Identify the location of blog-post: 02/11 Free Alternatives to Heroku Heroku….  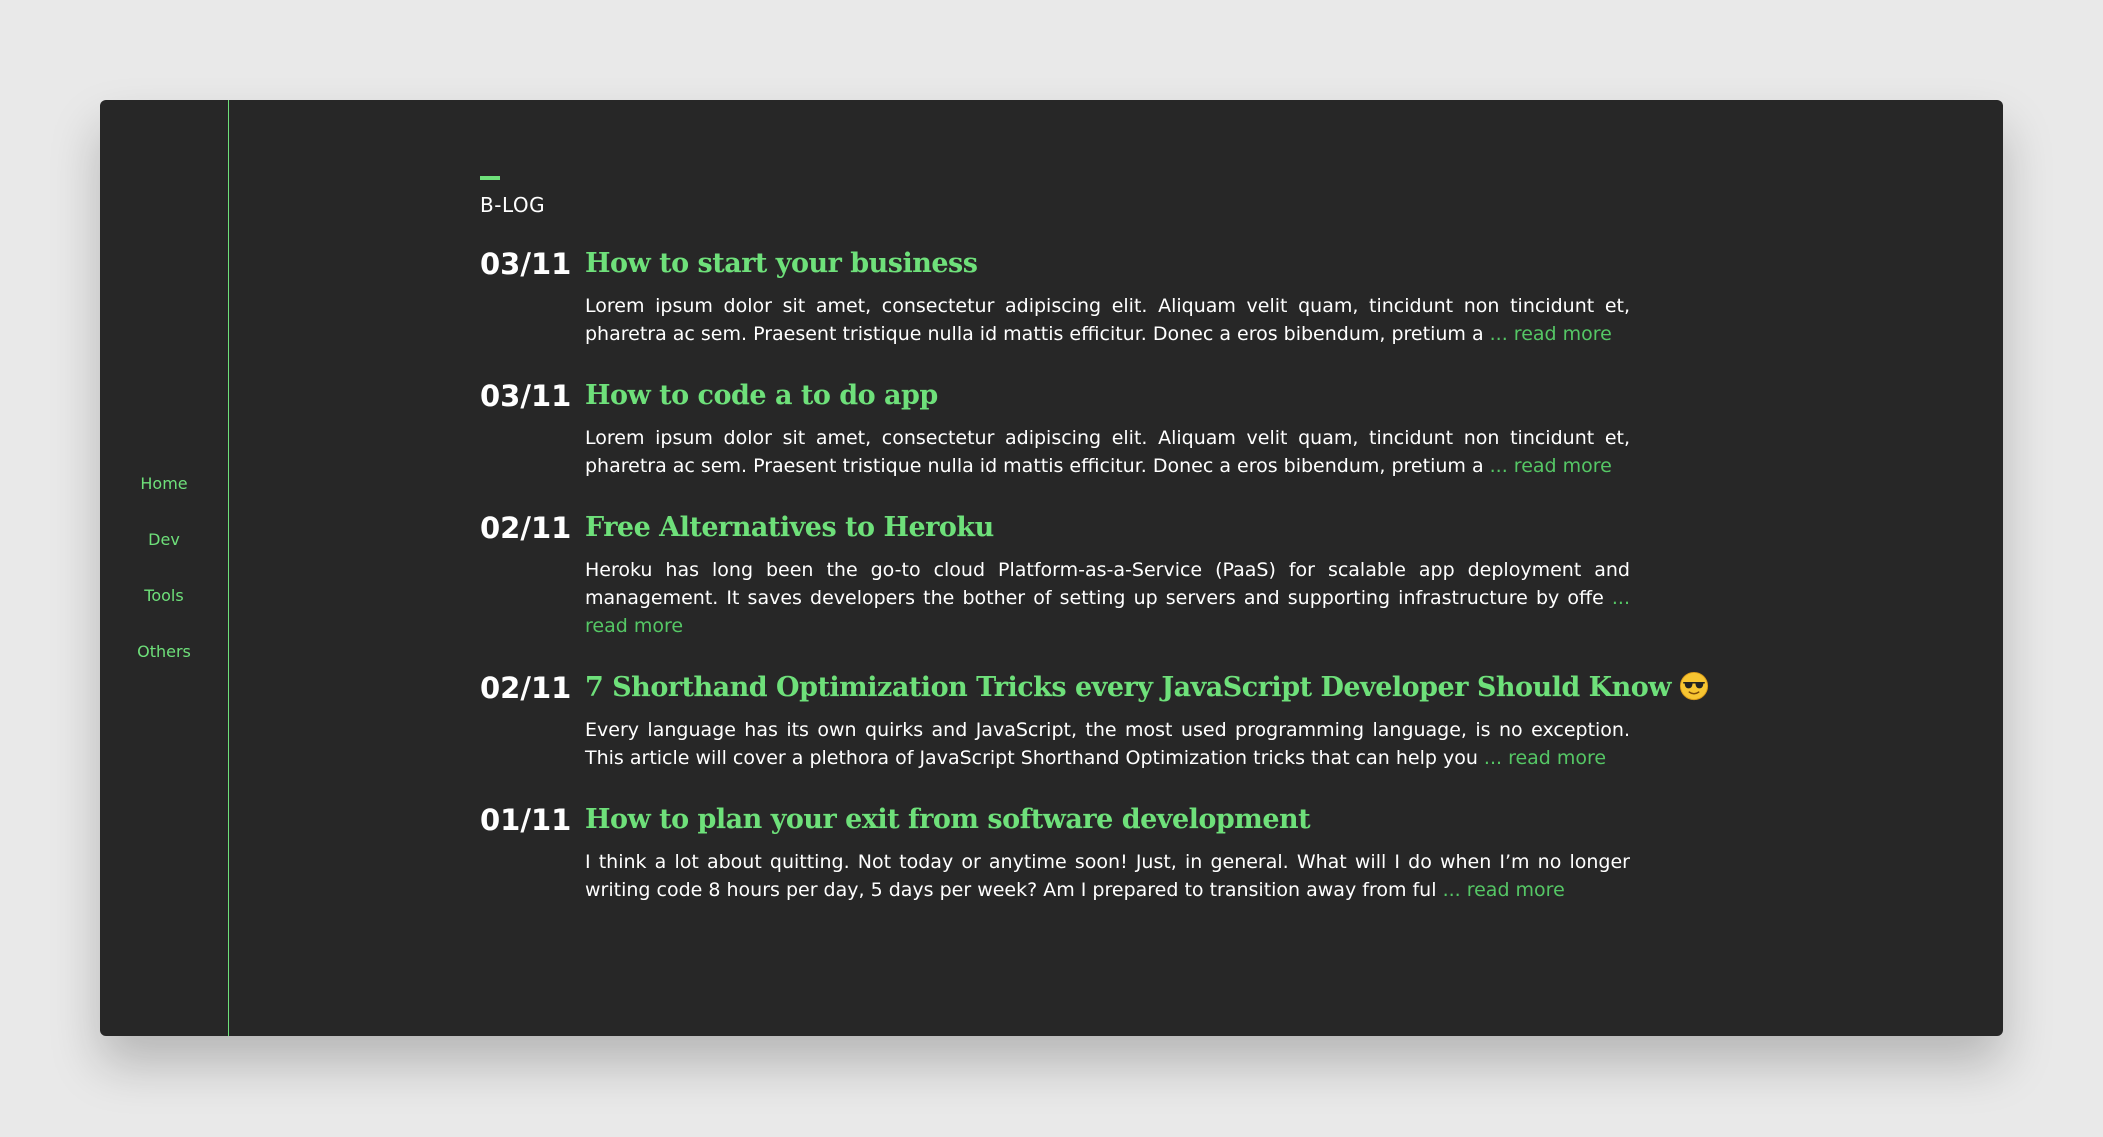
(1055, 574).